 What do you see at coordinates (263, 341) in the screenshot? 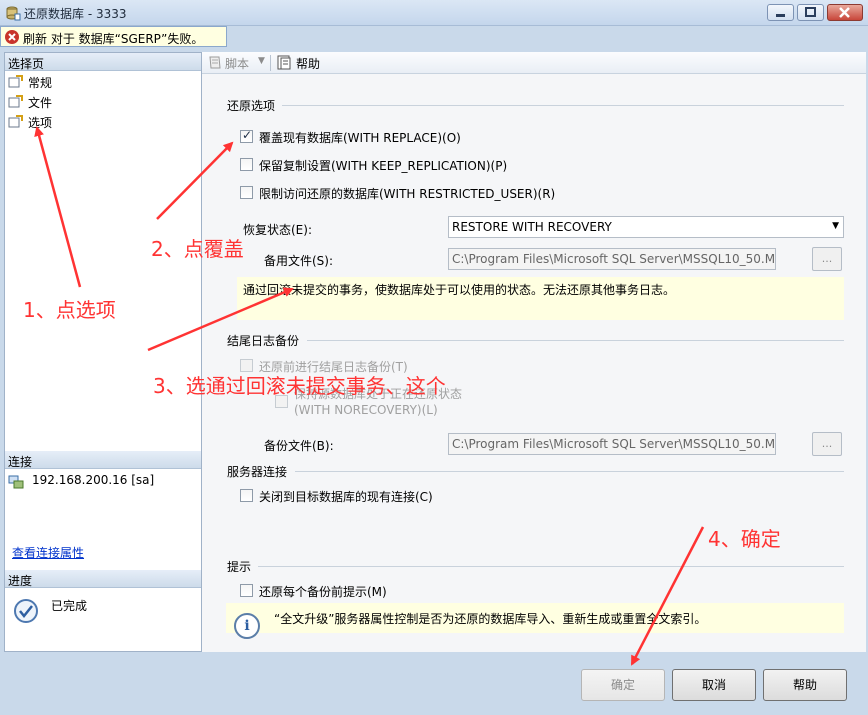
I see `tail-log-title: 结尾日志备份` at bounding box center [263, 341].